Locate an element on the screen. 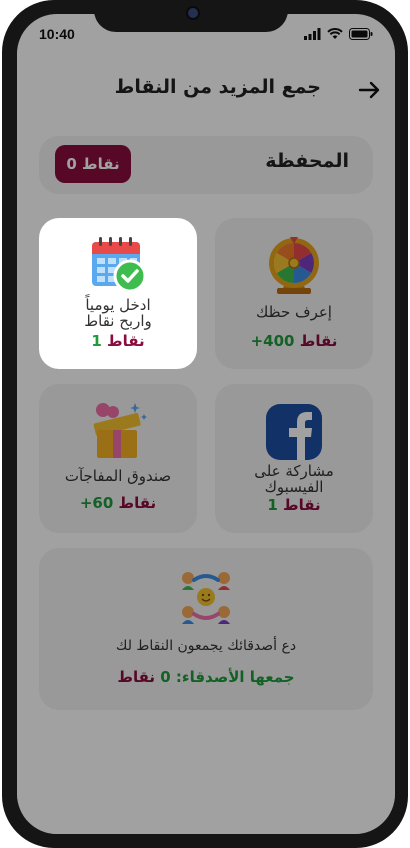 This screenshot has height=848, width=410. notch is located at coordinates (191, 16).